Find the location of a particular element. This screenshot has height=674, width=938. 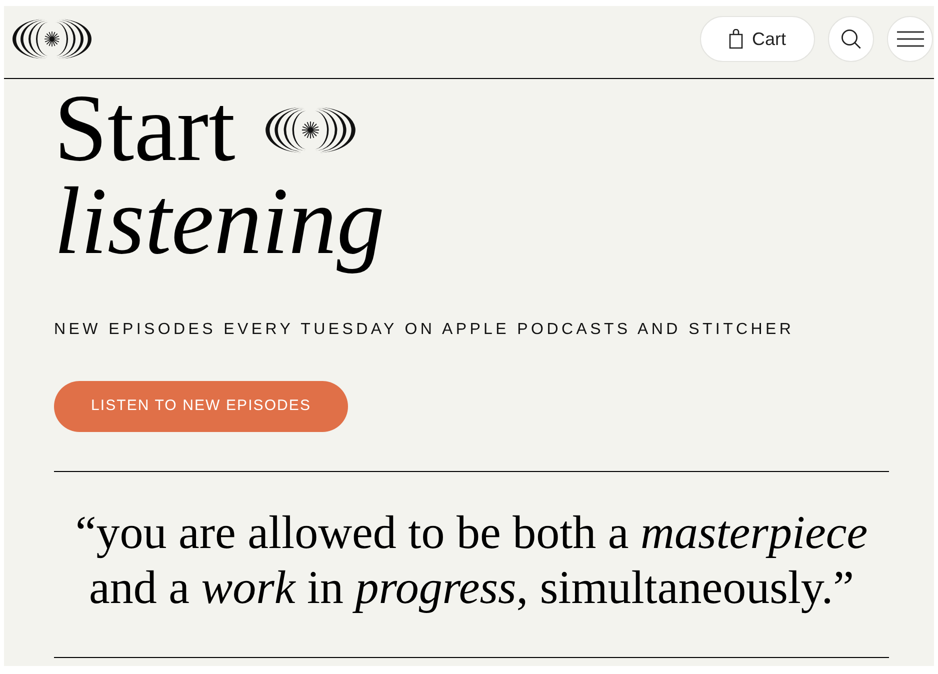

menu-button is located at coordinates (910, 39).